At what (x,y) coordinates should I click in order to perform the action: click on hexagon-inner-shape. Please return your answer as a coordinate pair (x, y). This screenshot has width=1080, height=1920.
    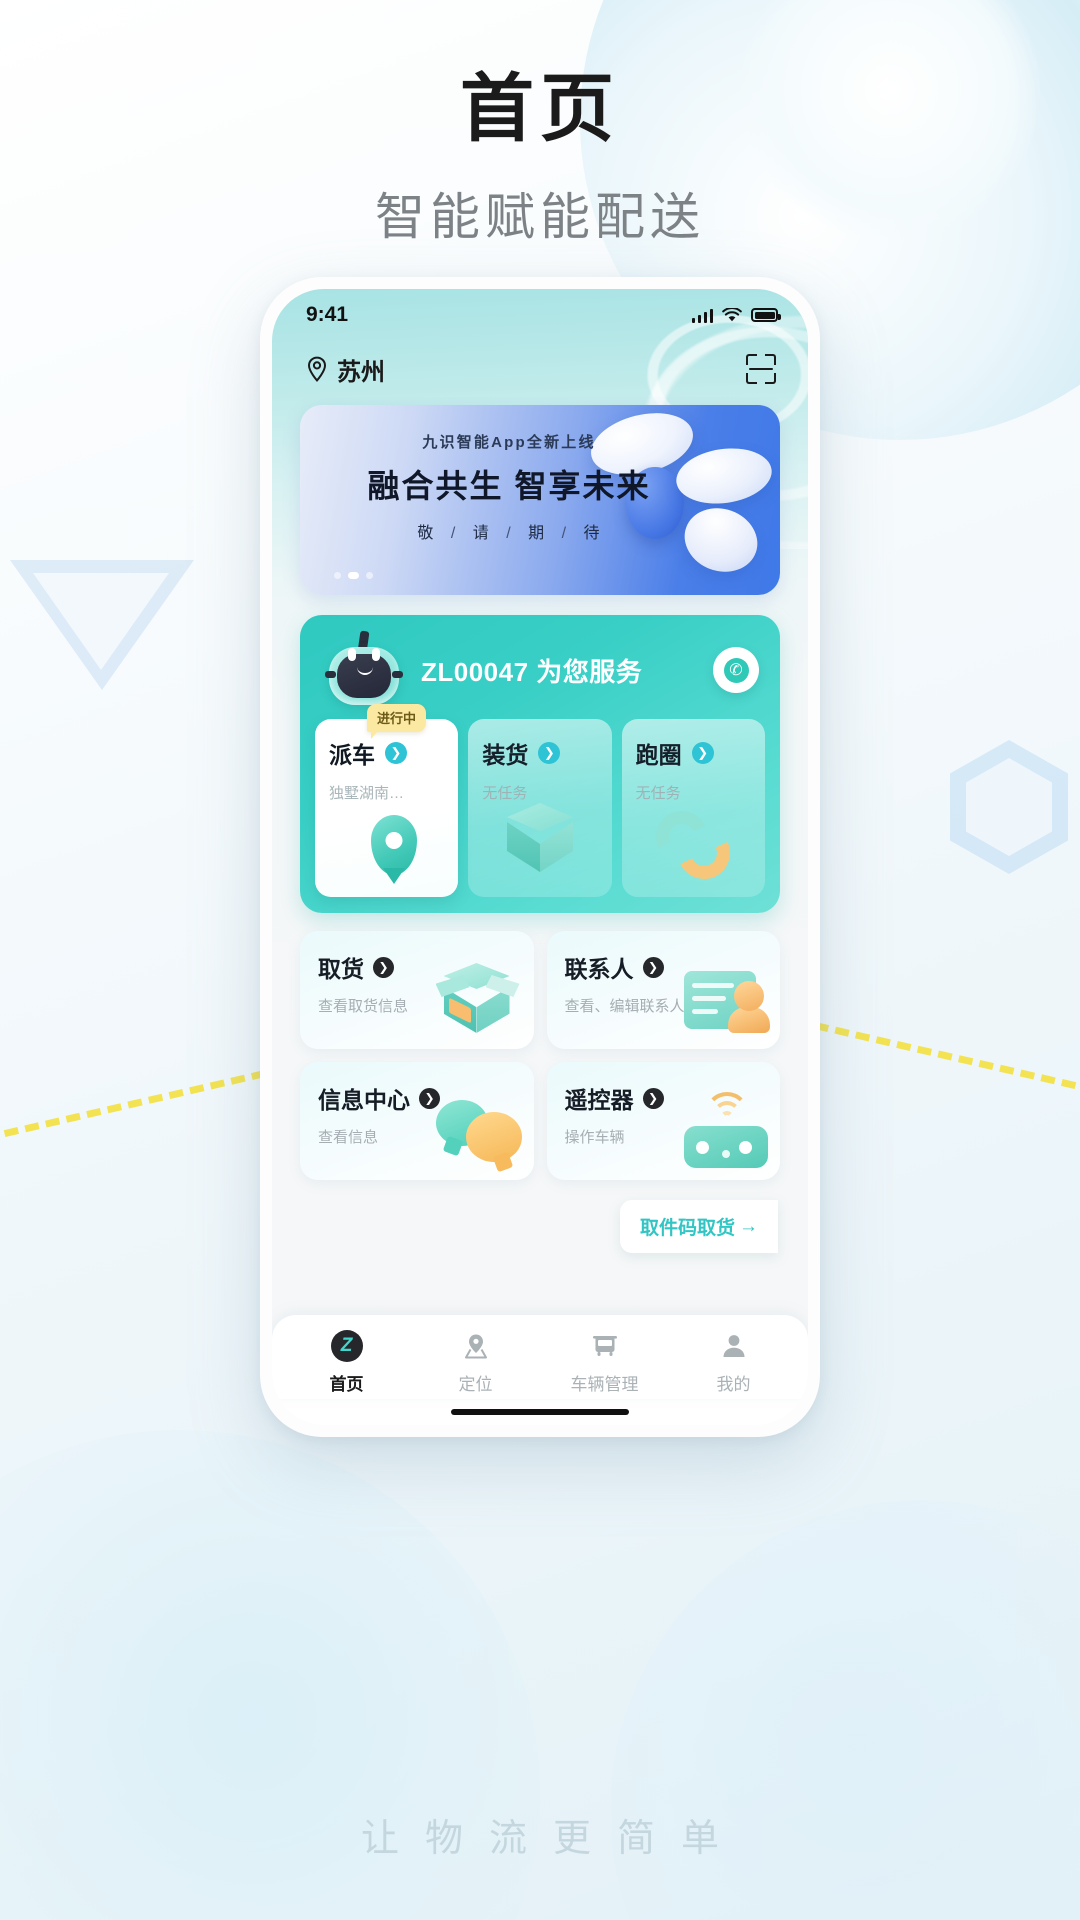
    Looking at the image, I should click on (1009, 807).